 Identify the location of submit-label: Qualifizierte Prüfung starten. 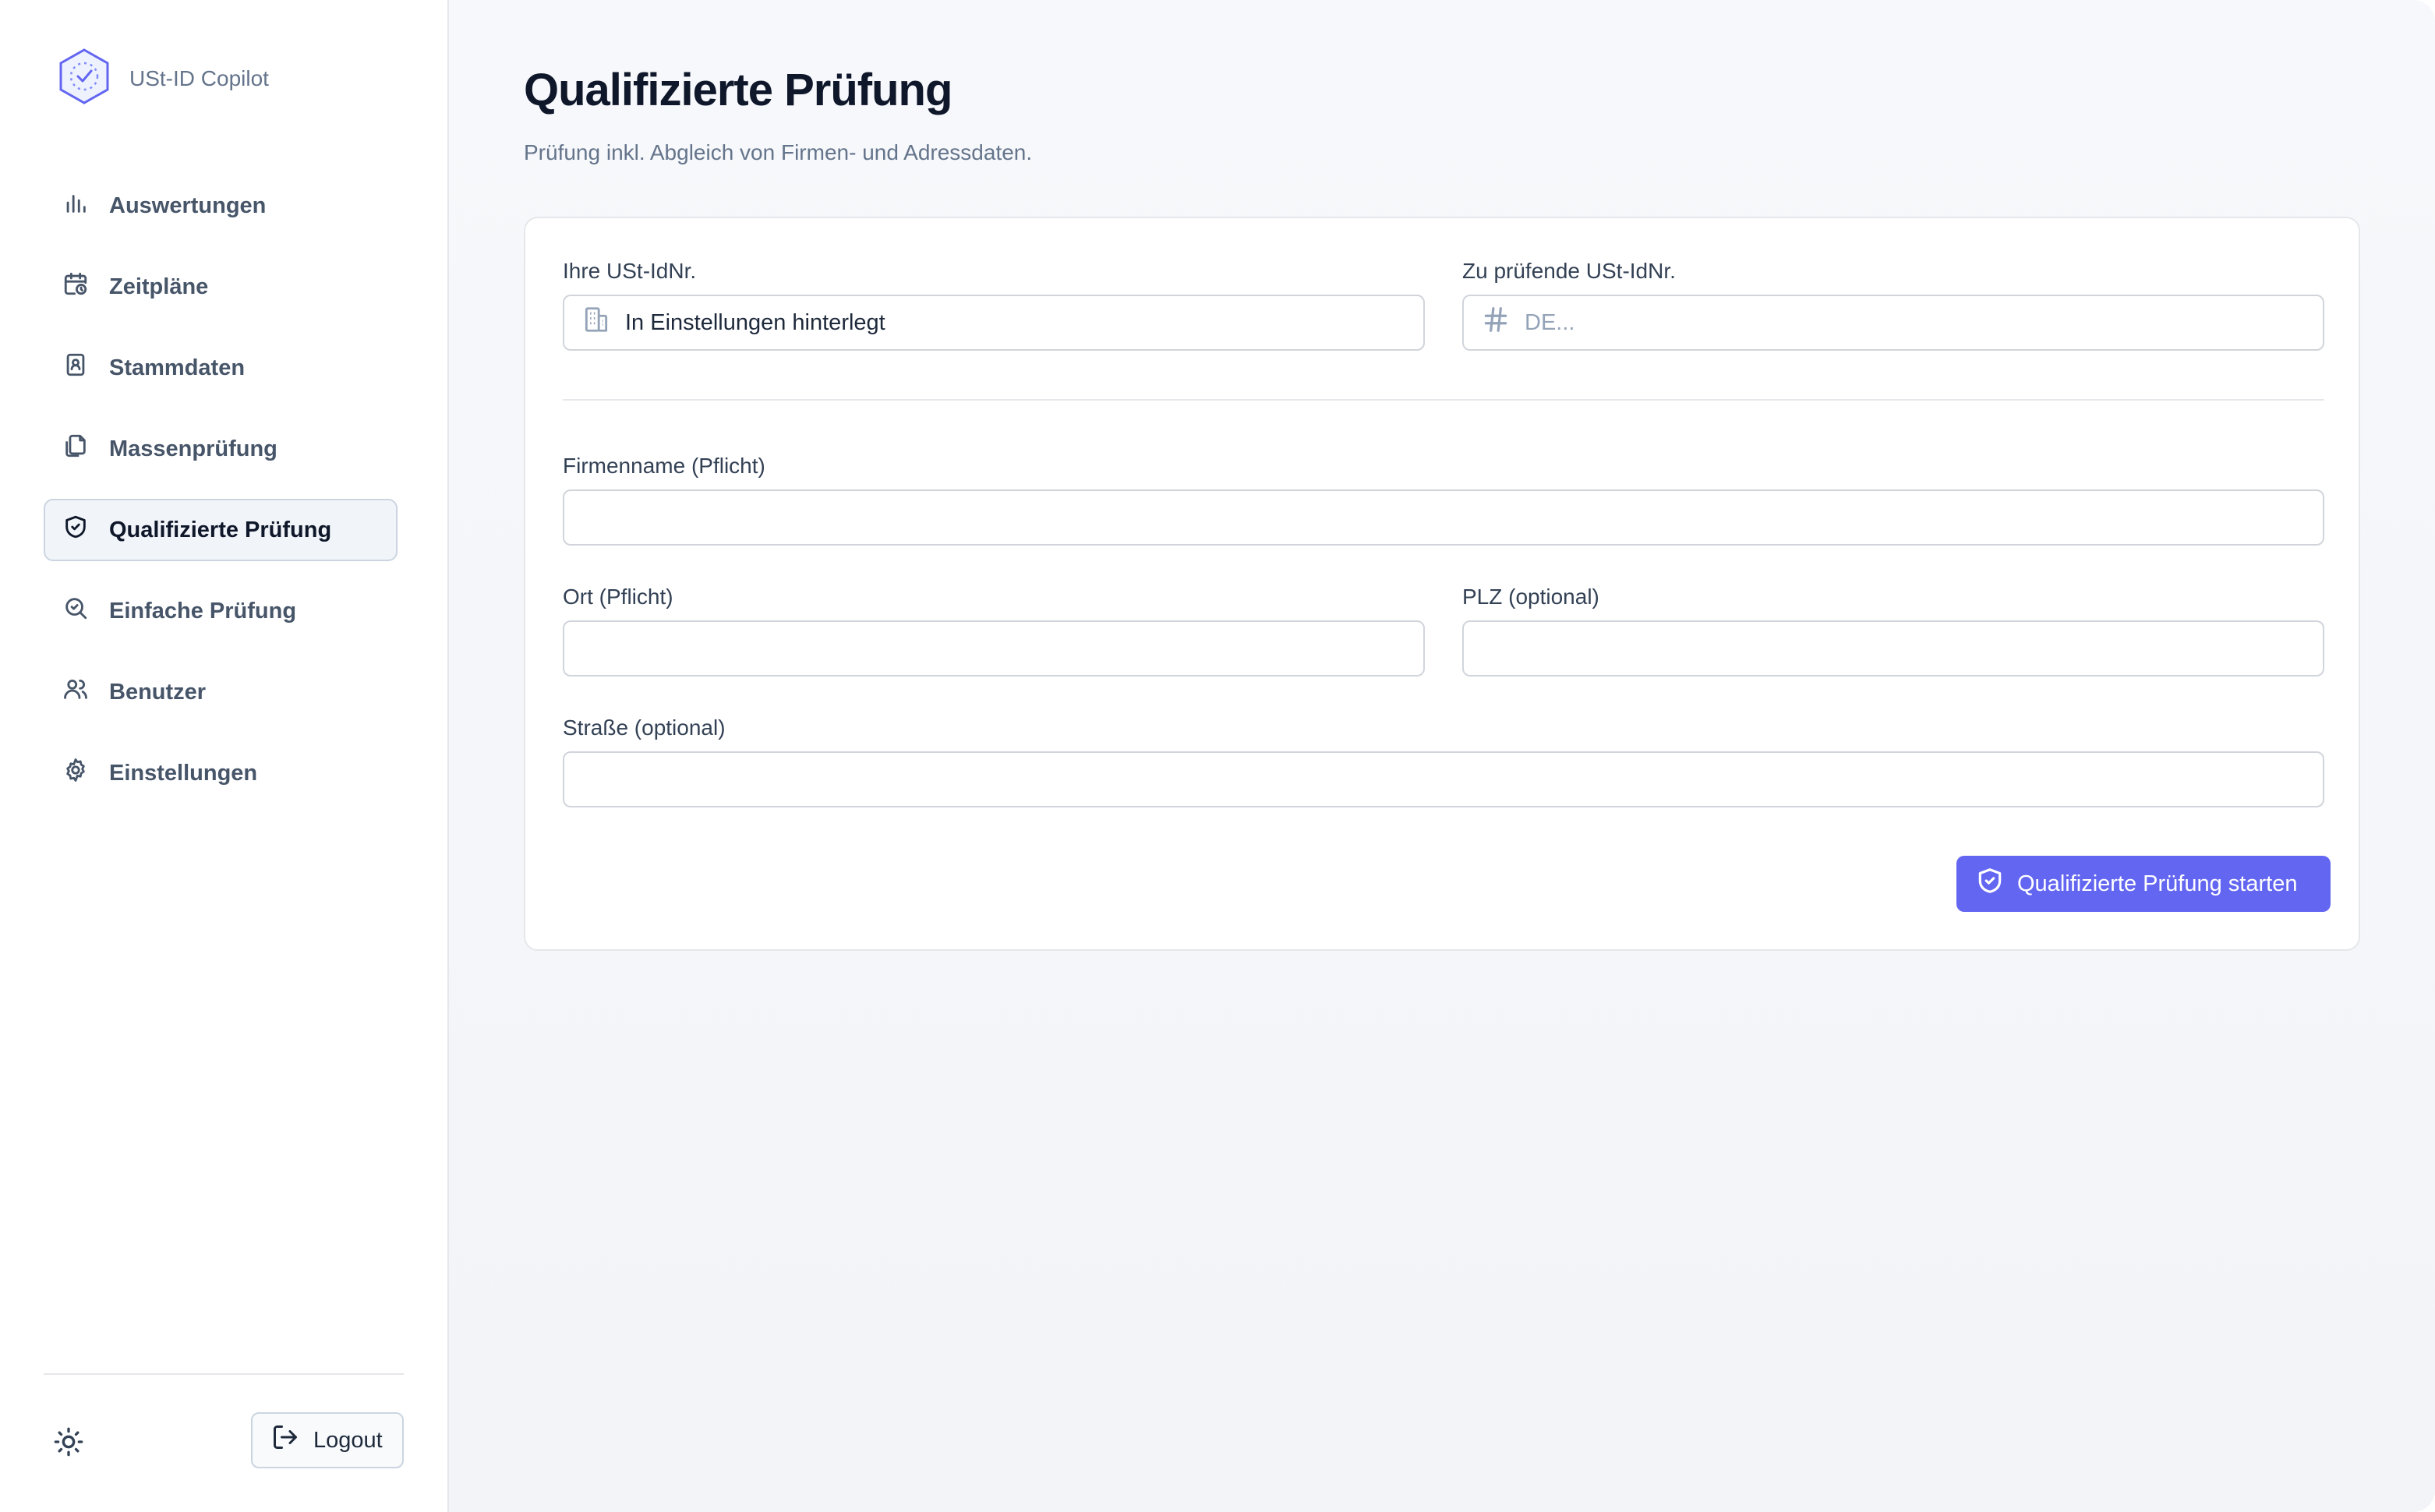
(2157, 883).